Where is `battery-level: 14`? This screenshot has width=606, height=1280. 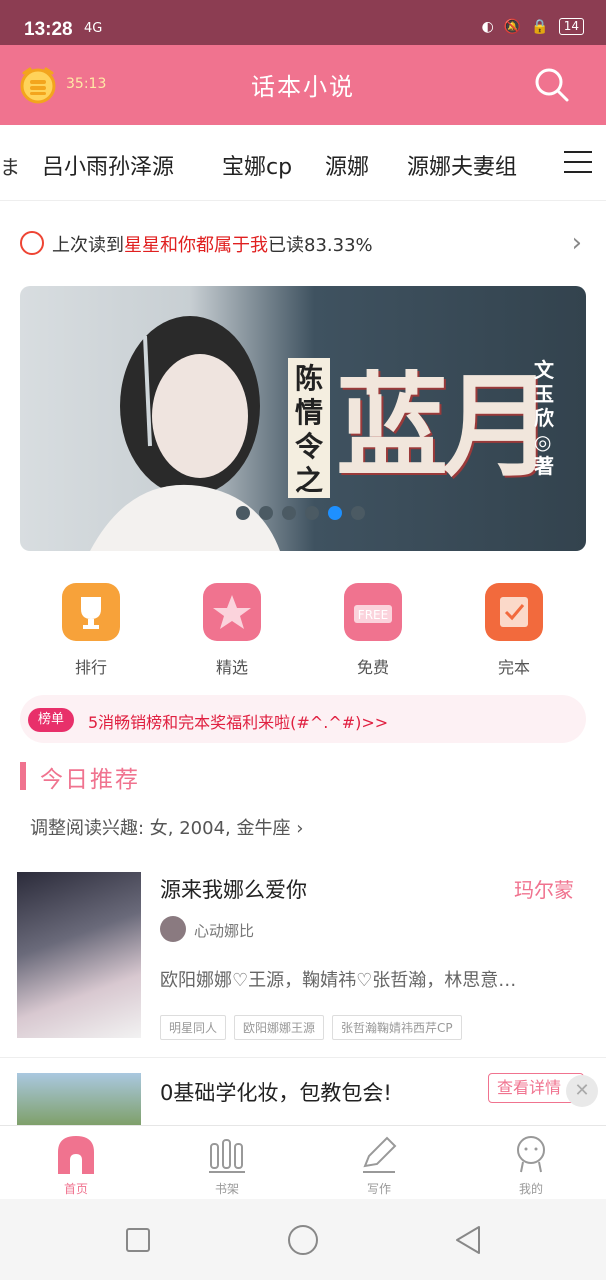
battery-level: 14 is located at coordinates (571, 26).